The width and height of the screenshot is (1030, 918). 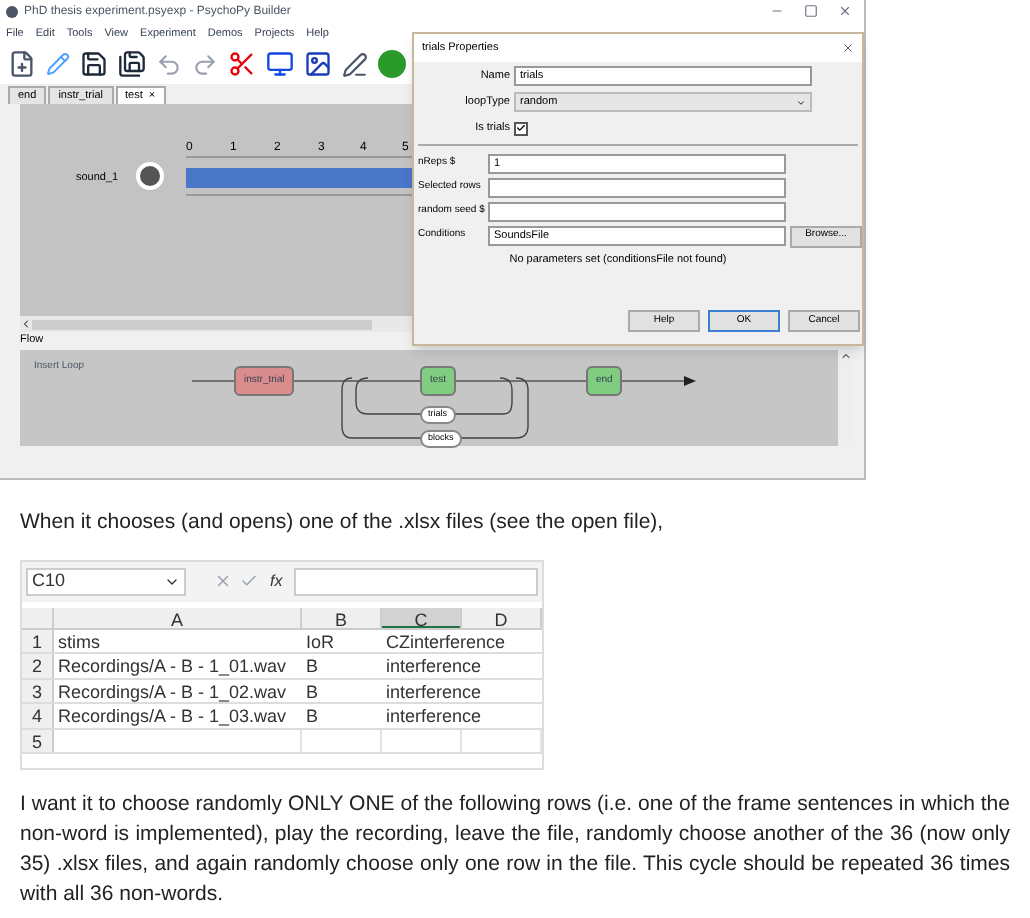 What do you see at coordinates (38, 666) in the screenshot?
I see `row-header: 2` at bounding box center [38, 666].